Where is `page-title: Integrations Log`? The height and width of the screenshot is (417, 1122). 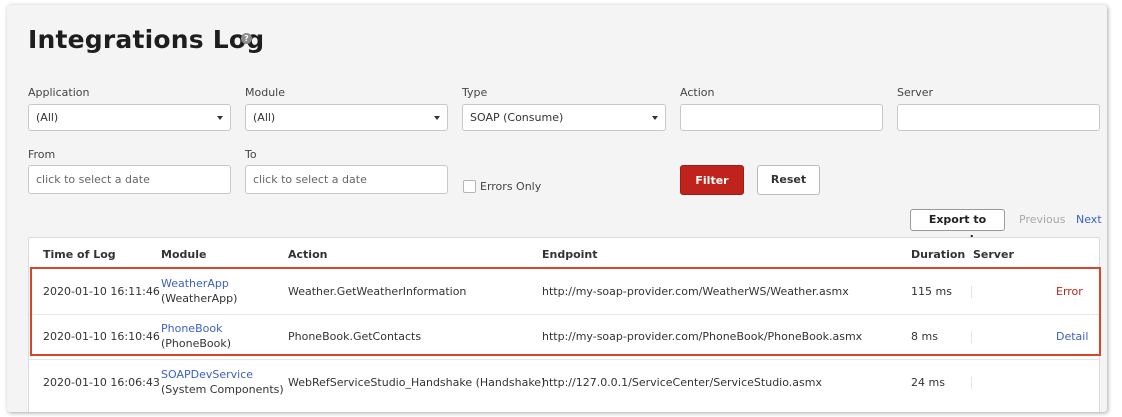 page-title: Integrations Log is located at coordinates (146, 39).